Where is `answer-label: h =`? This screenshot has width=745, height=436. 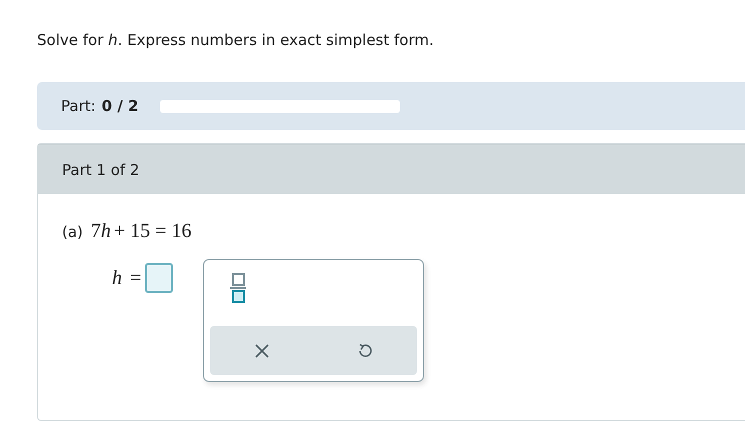 answer-label: h = is located at coordinates (127, 278).